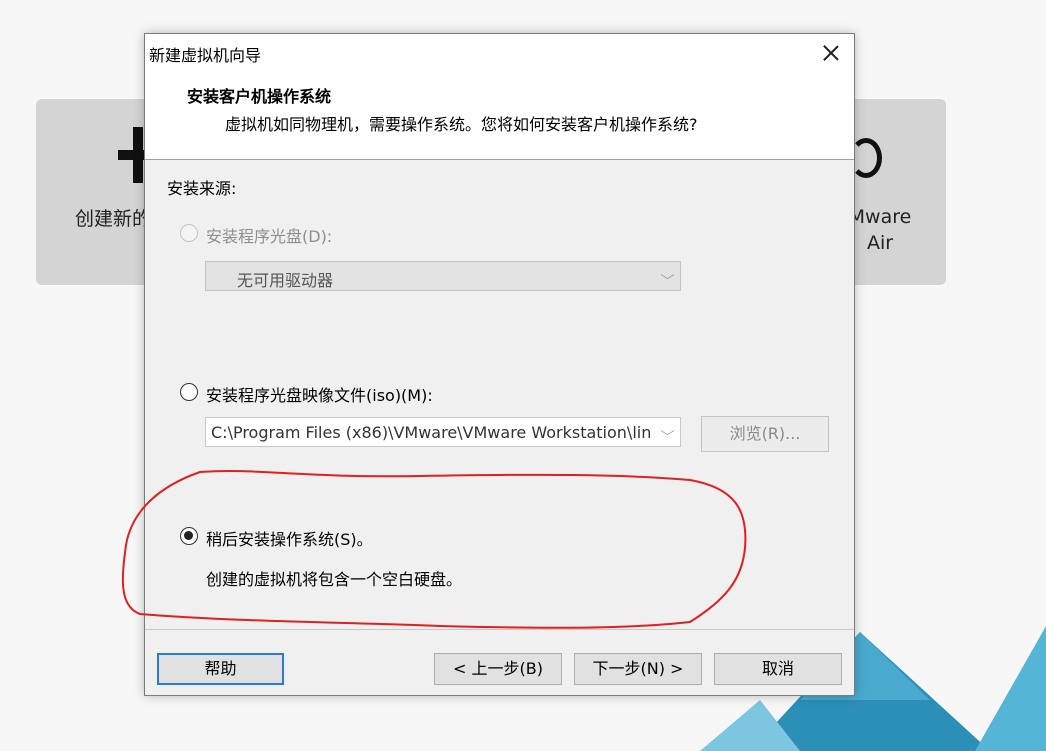  I want to click on close-icon, so click(831, 53).